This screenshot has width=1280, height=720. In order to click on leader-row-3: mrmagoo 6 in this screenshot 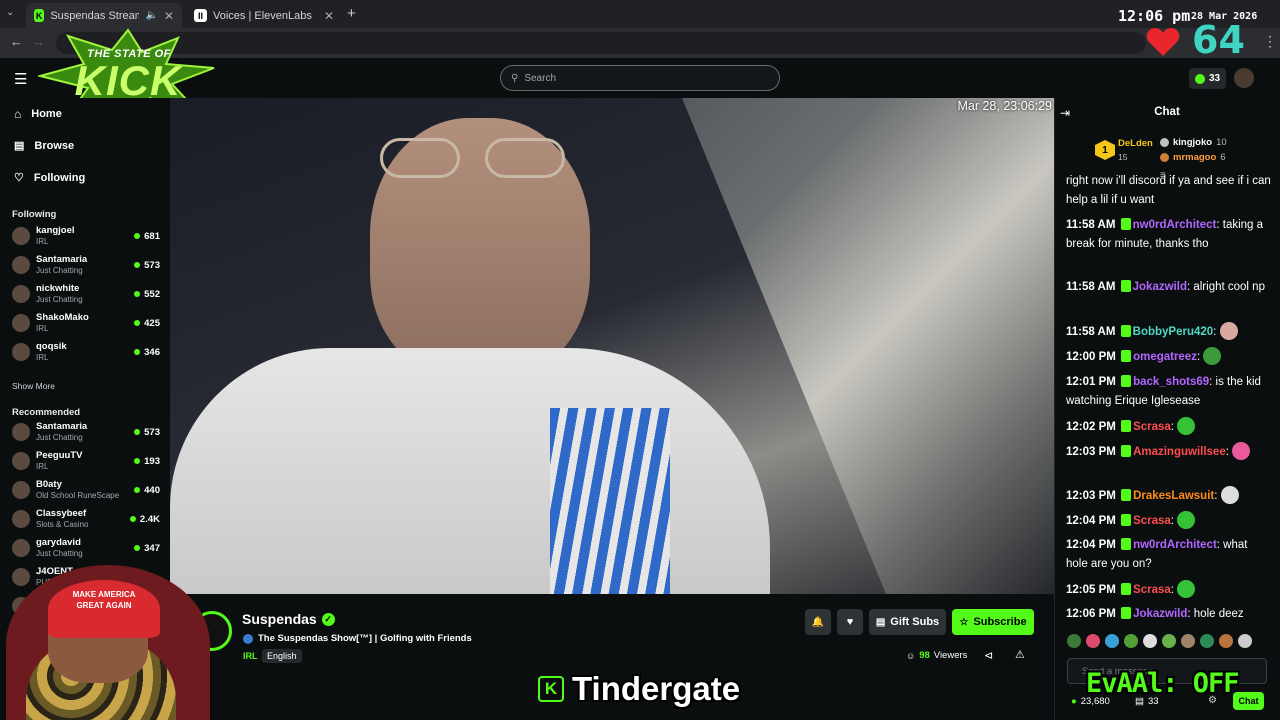, I will do `click(1193, 157)`.